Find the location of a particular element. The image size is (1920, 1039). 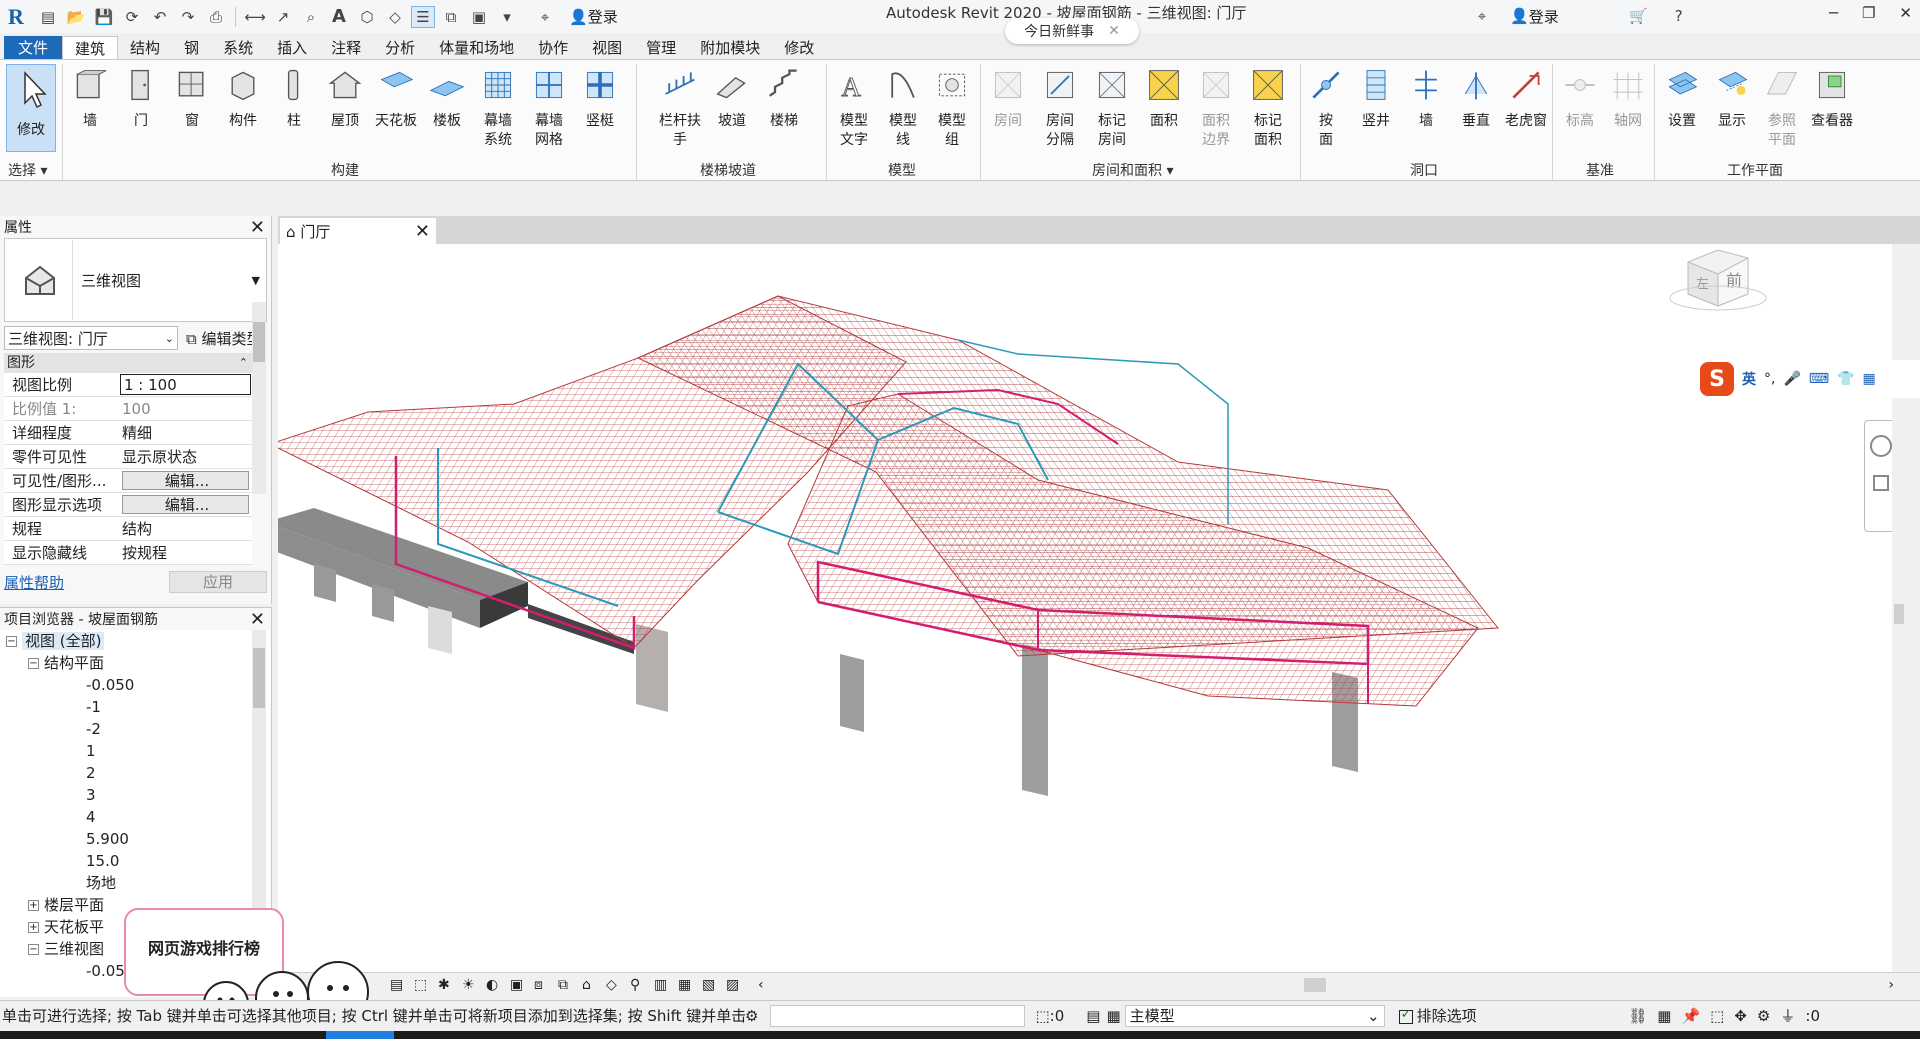

tree-views-root: − 视图 (全部) is located at coordinates (135, 641).